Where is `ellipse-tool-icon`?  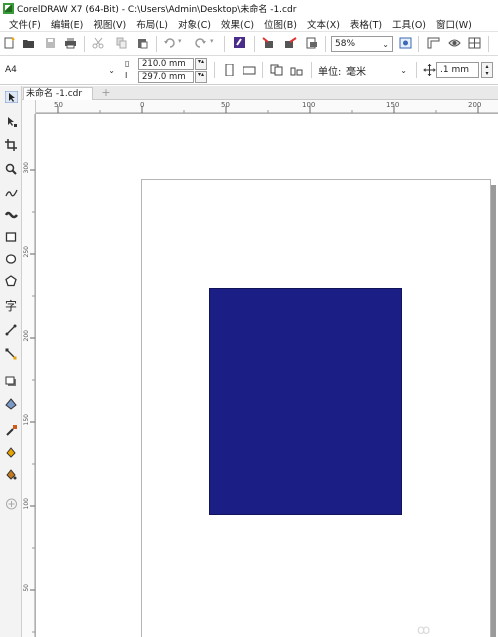 ellipse-tool-icon is located at coordinates (11, 259).